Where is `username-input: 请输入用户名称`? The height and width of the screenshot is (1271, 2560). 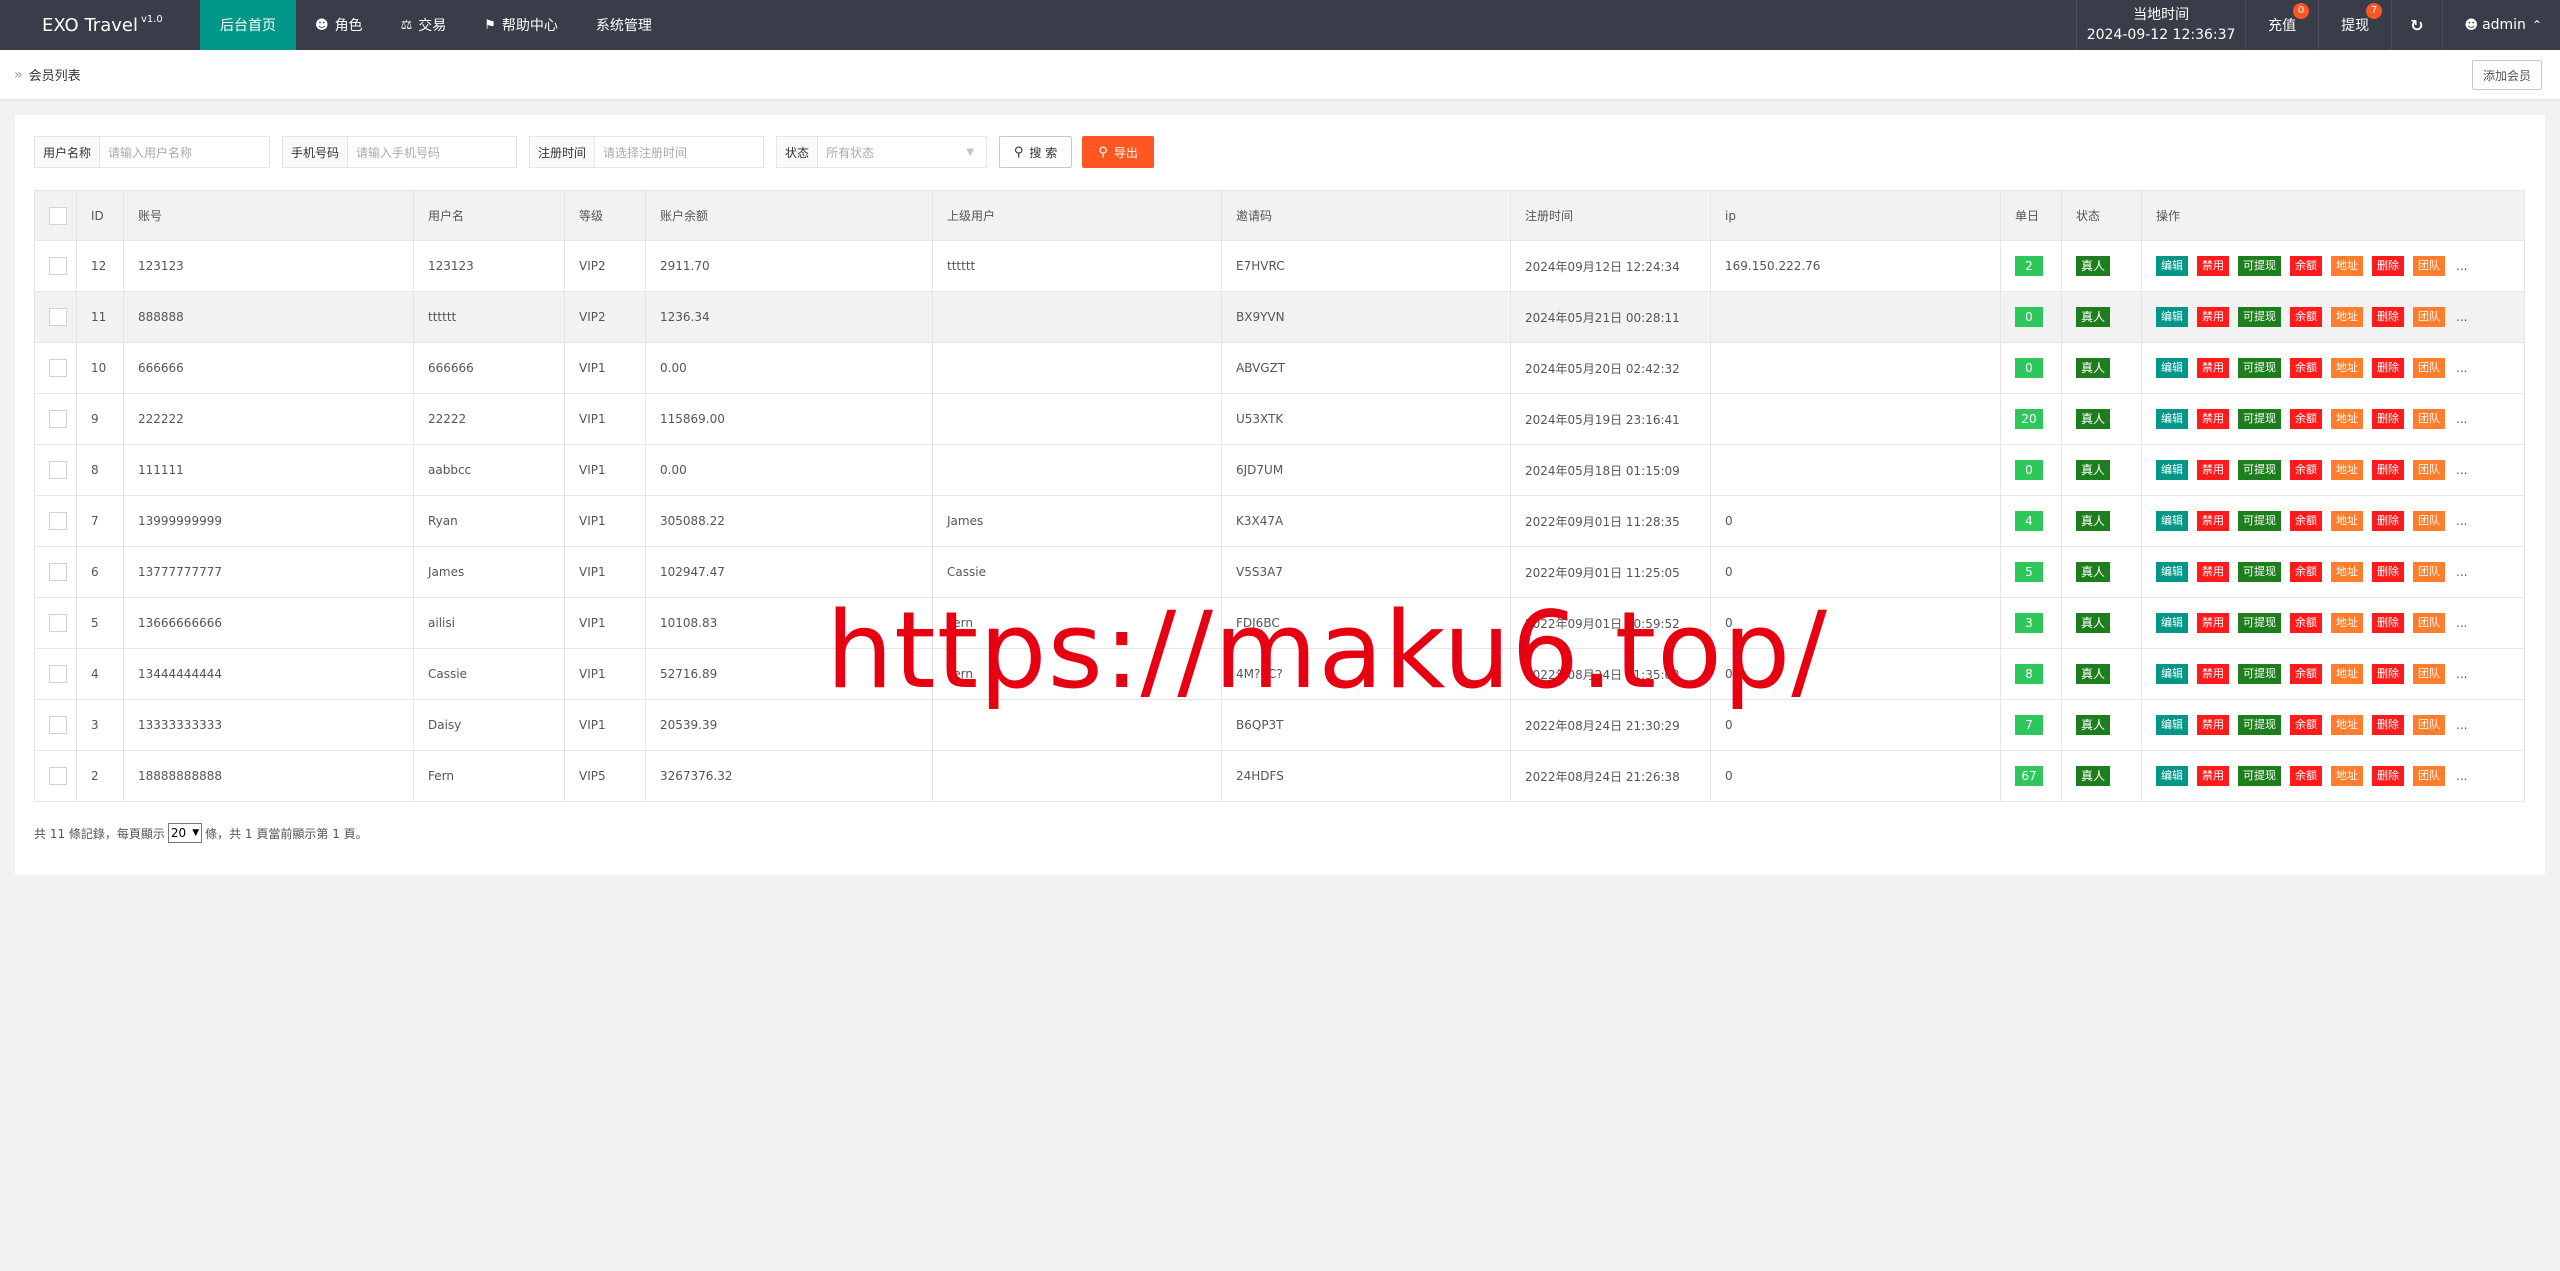 username-input: 请输入用户名称 is located at coordinates (185, 152).